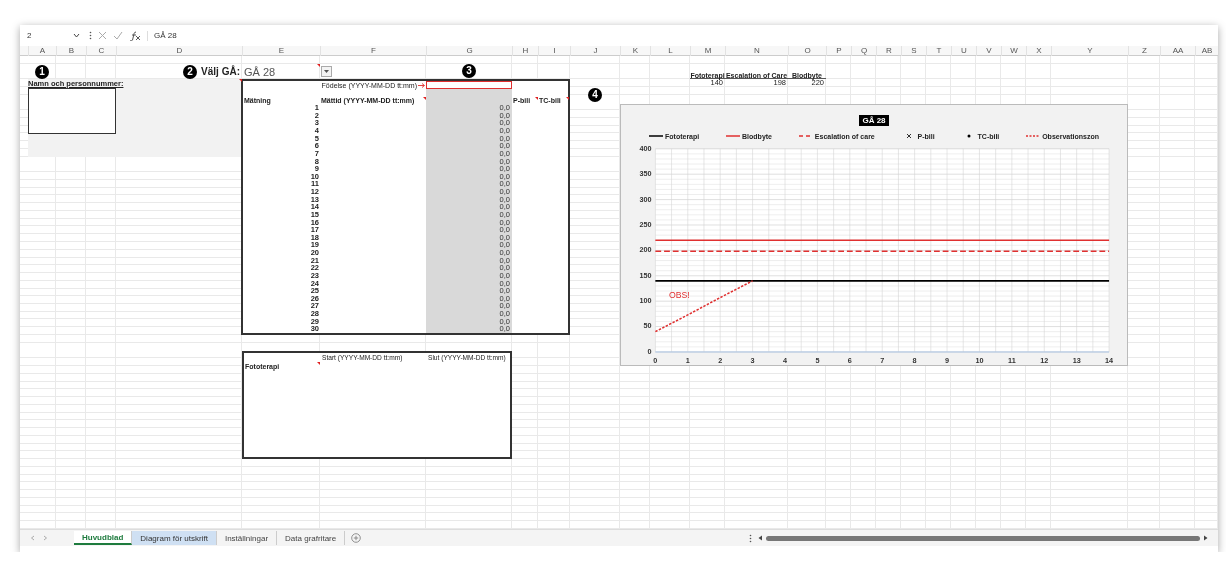  I want to click on column-header: Y, so click(1089, 51).